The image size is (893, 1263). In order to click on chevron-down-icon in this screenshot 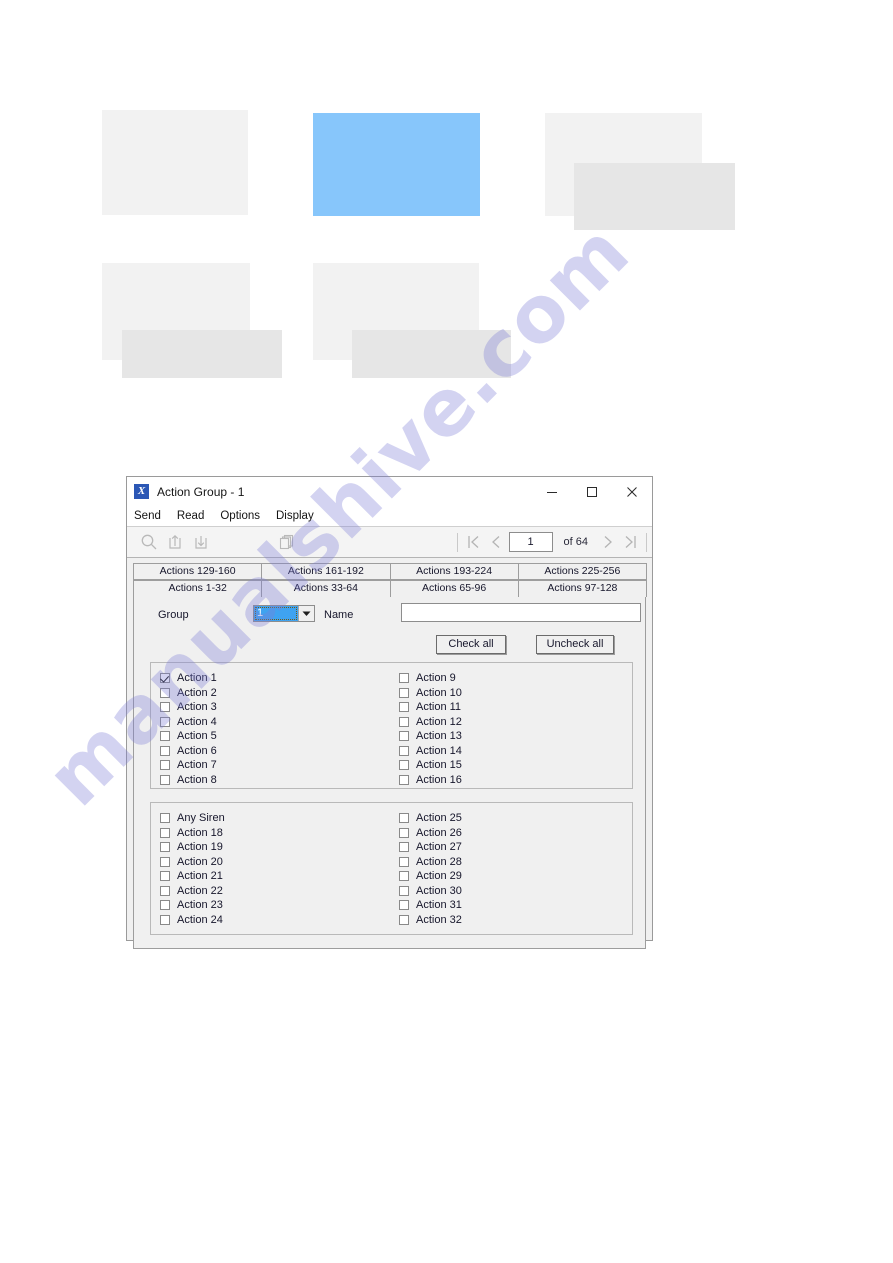, I will do `click(306, 613)`.